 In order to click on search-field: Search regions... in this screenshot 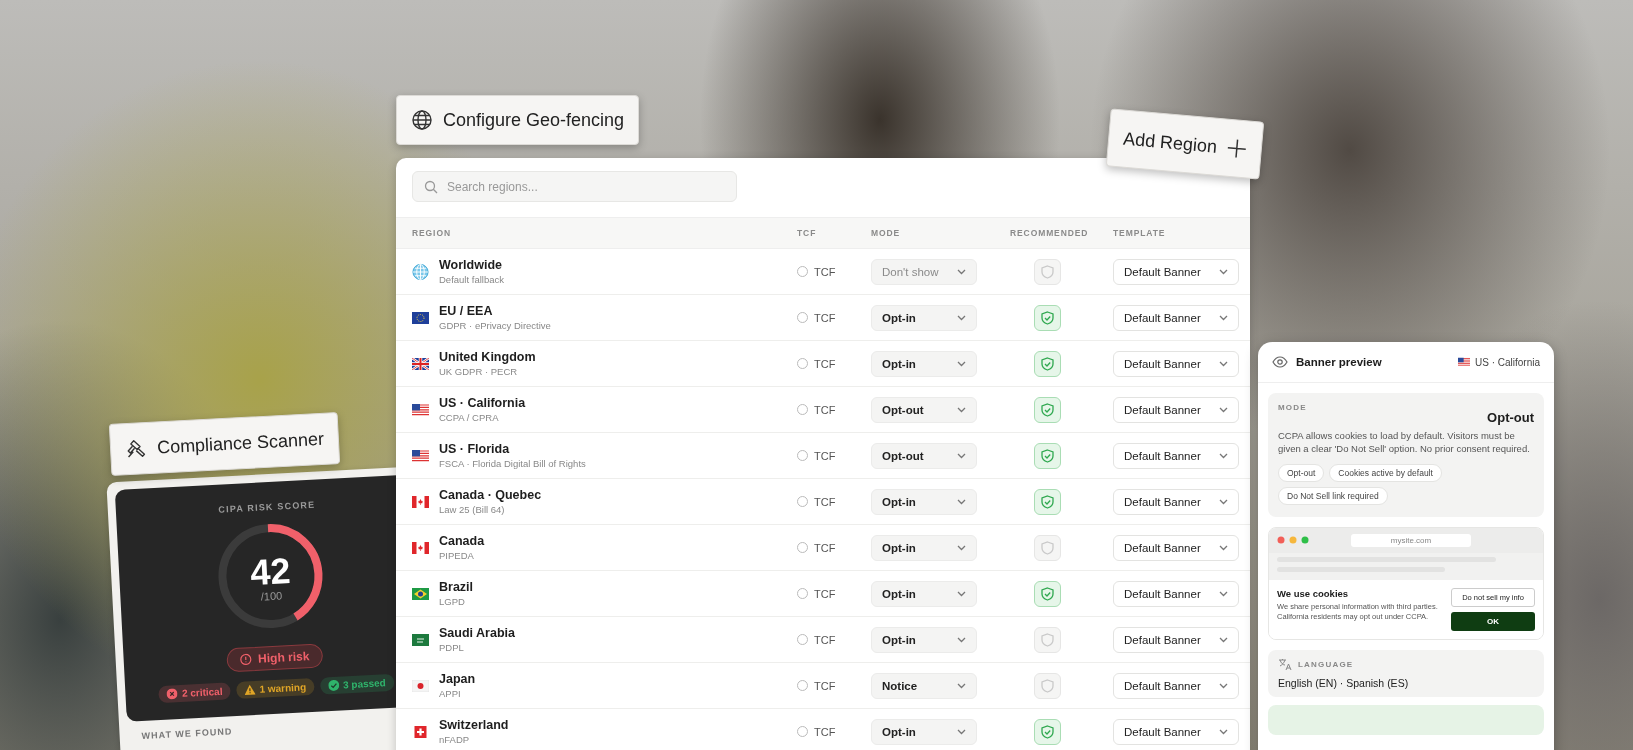, I will do `click(574, 186)`.